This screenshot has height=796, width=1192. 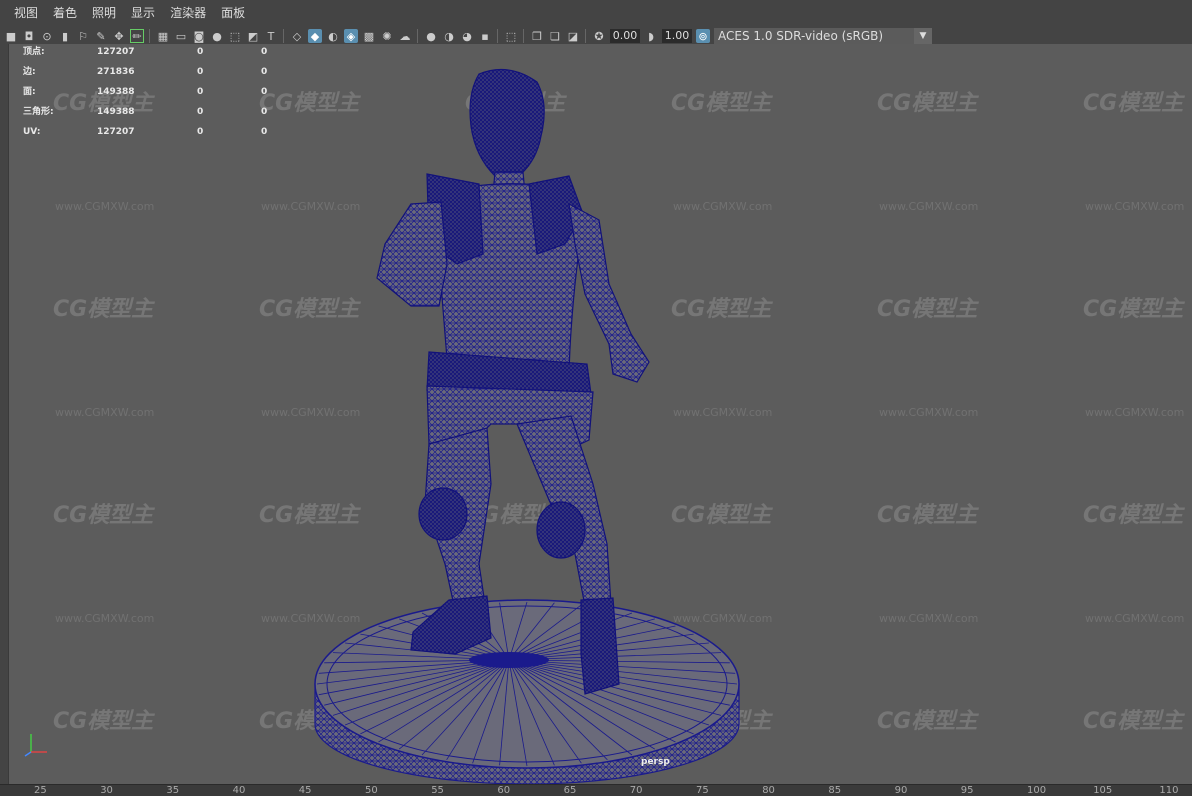 What do you see at coordinates (153, 116) in the screenshot?
I see `hud-row: 三角形: 149388 0 0` at bounding box center [153, 116].